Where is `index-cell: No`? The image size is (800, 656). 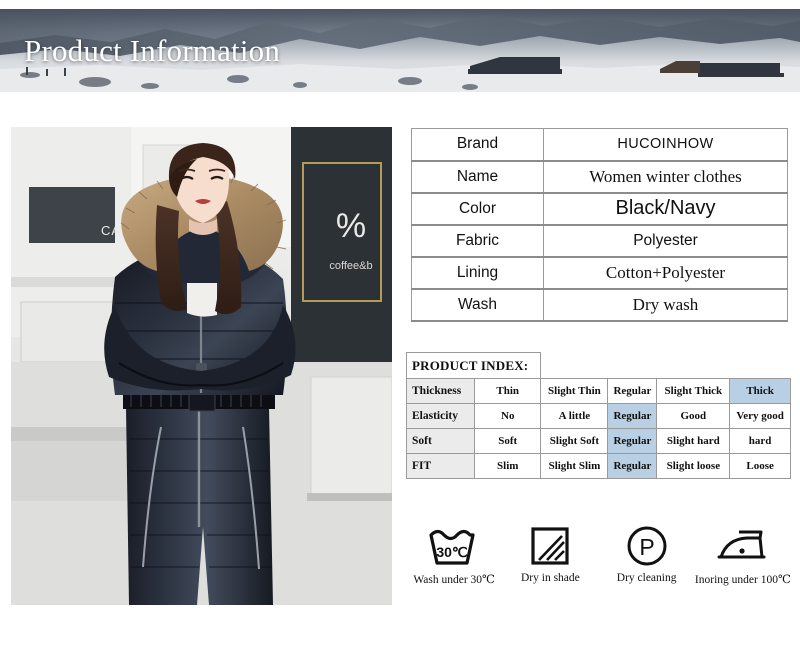
index-cell: No is located at coordinates (507, 416).